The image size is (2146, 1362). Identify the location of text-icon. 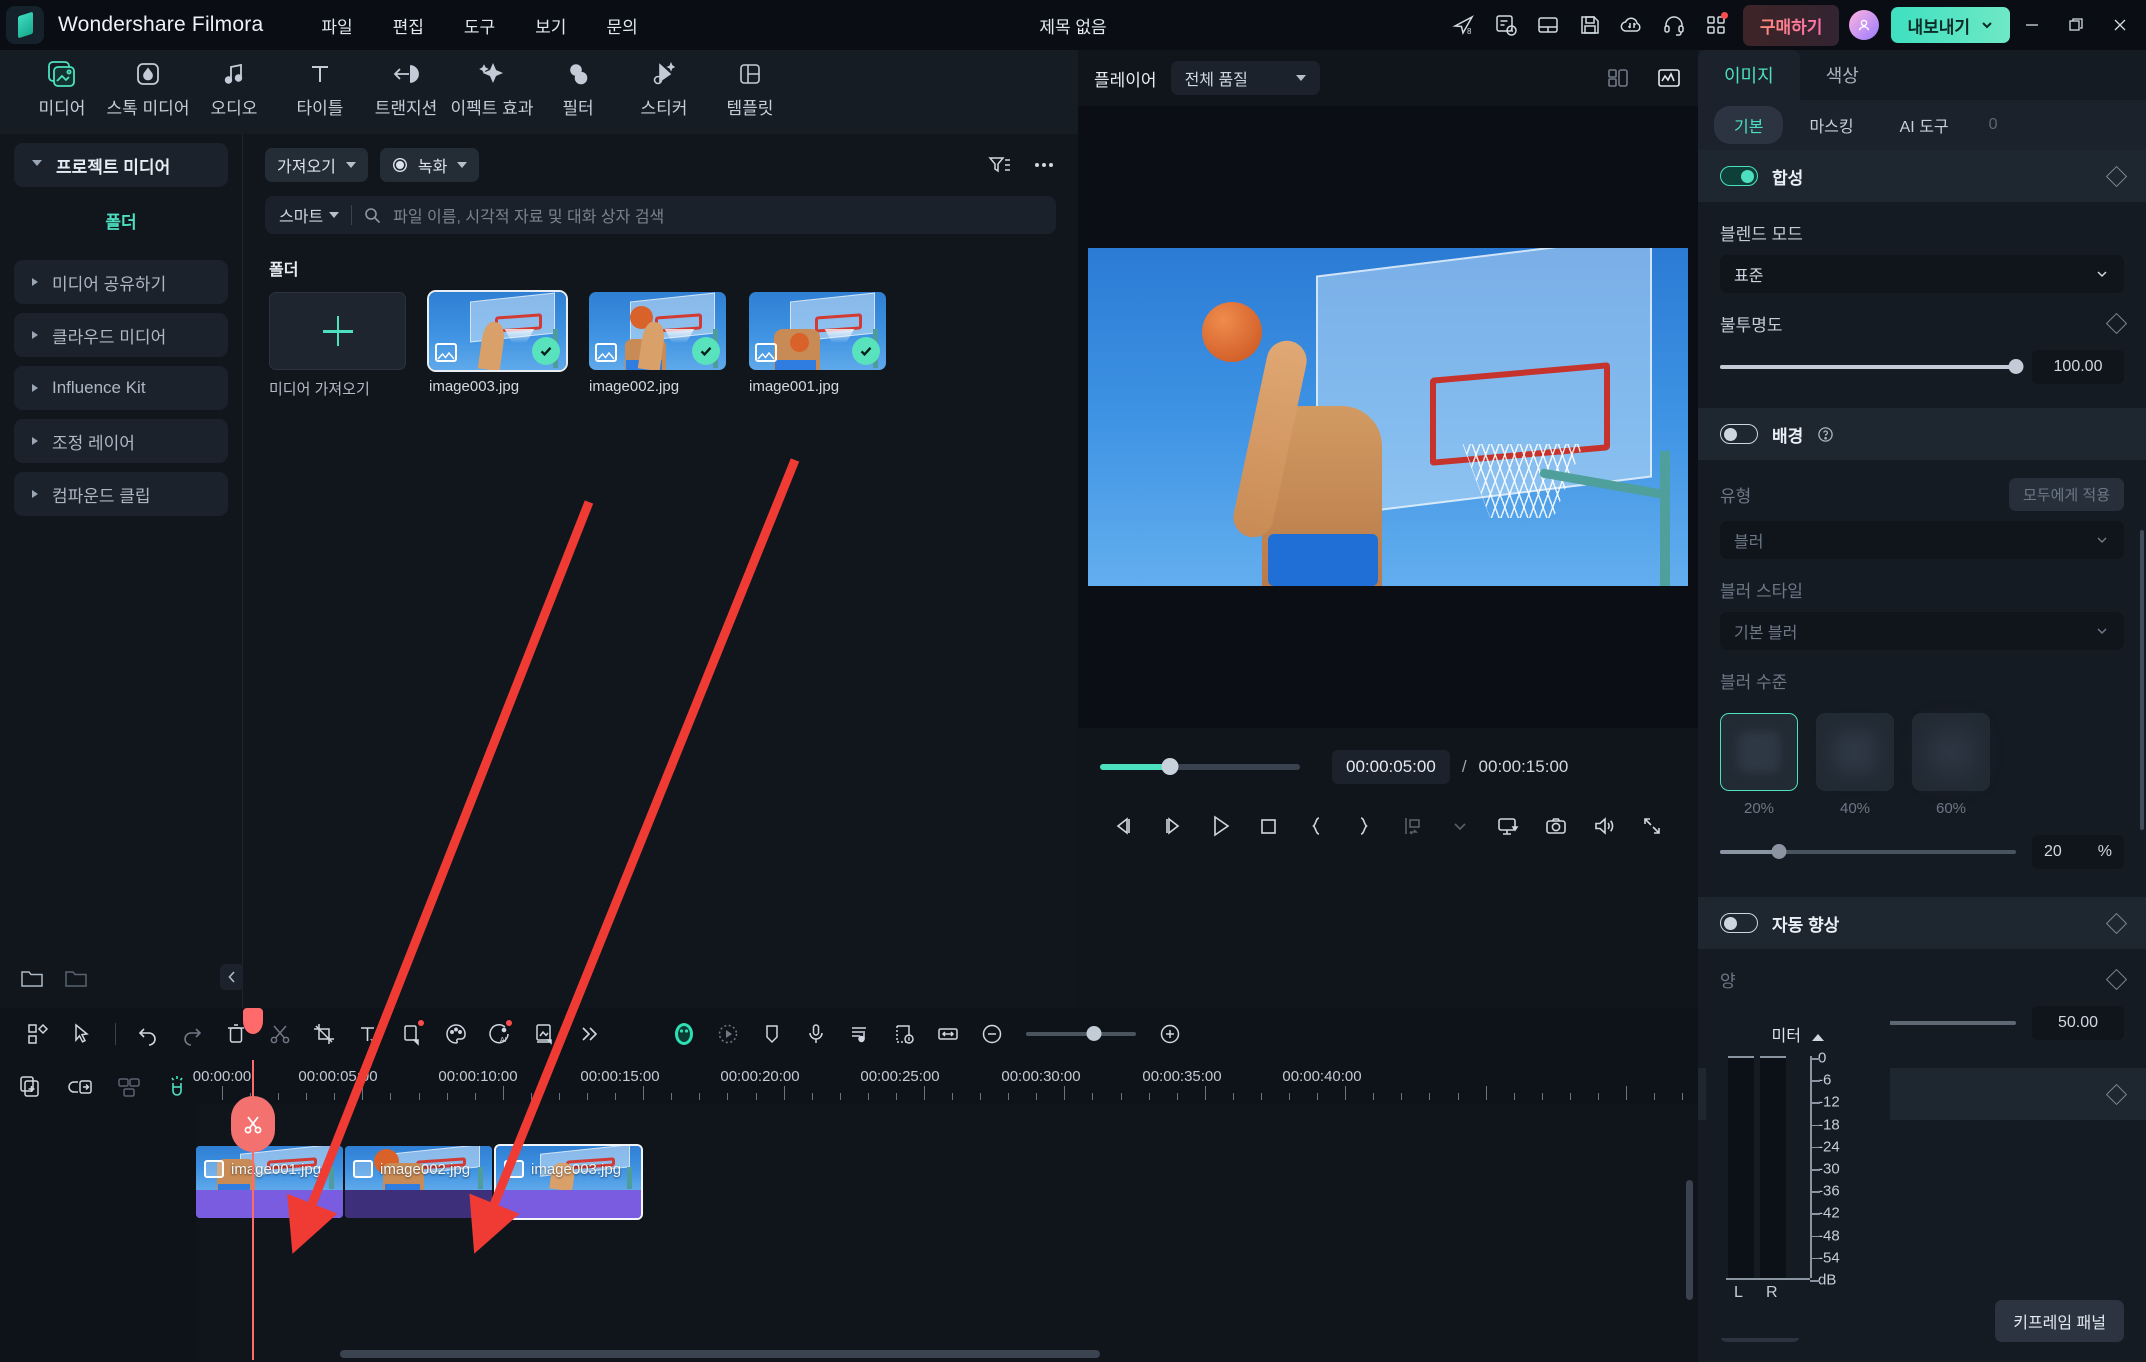
(368, 1034).